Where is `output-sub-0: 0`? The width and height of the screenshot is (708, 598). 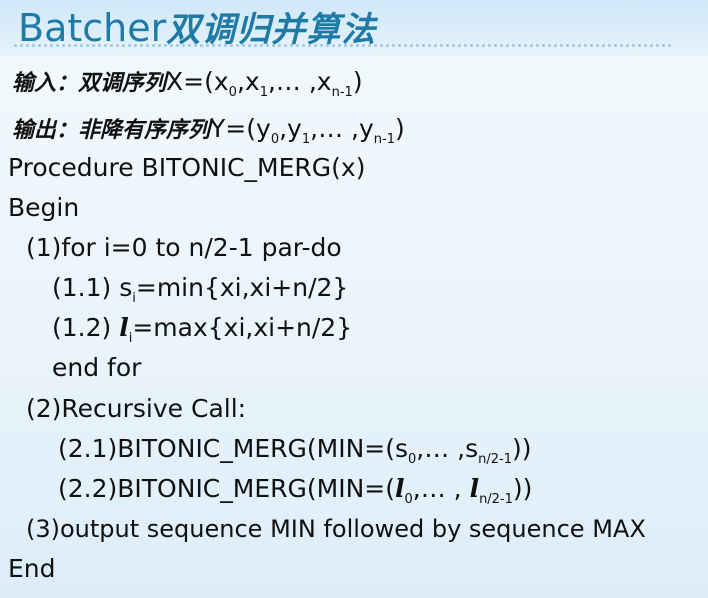 output-sub-0: 0 is located at coordinates (275, 139).